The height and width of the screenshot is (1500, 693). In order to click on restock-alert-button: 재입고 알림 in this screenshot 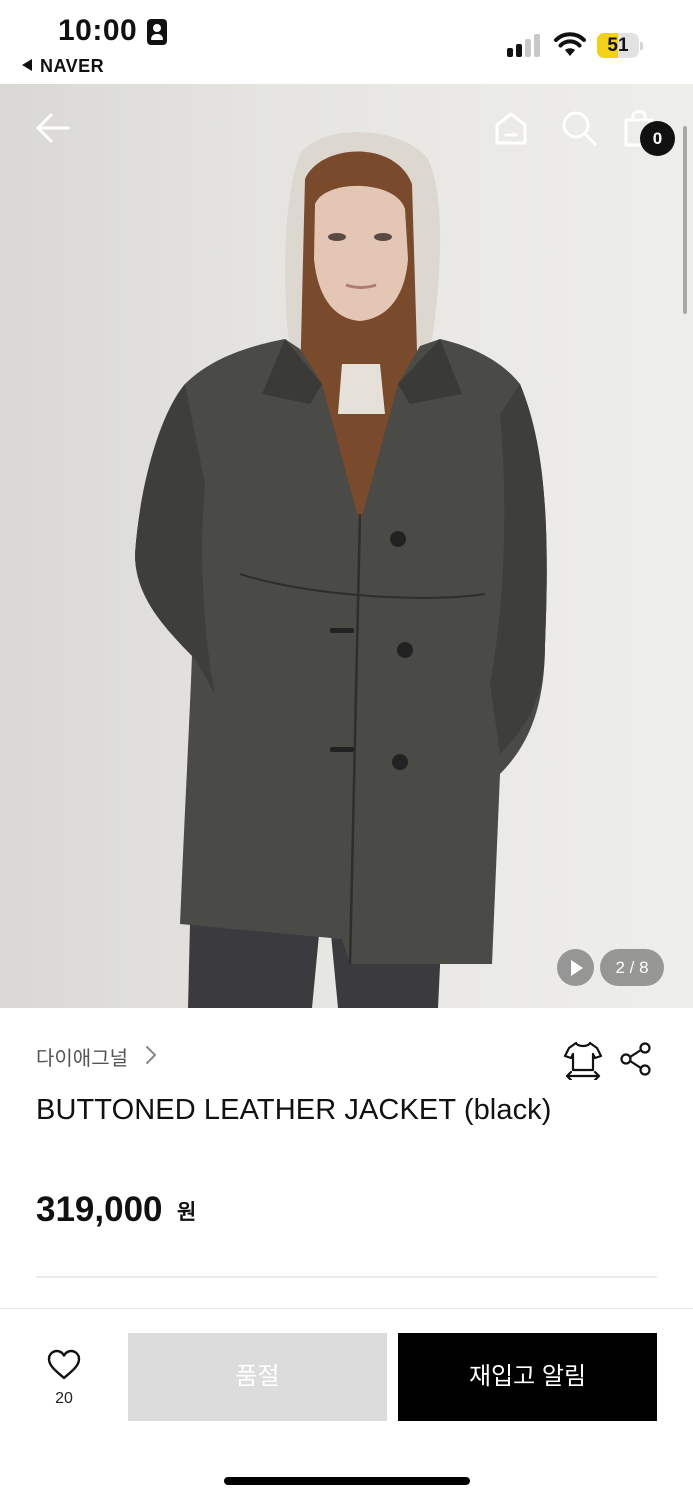, I will do `click(527, 1377)`.